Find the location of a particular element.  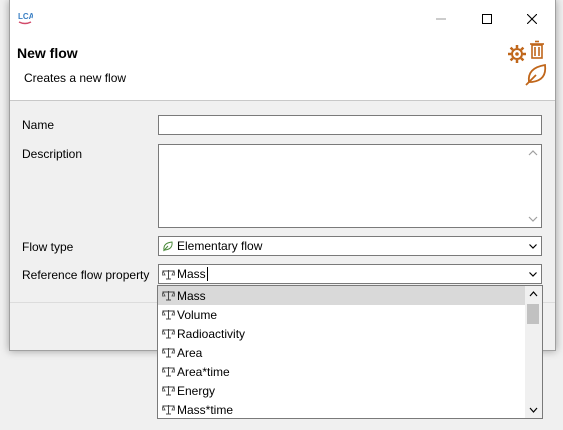

dropdown-option-label: Radioactivity is located at coordinates (211, 333).